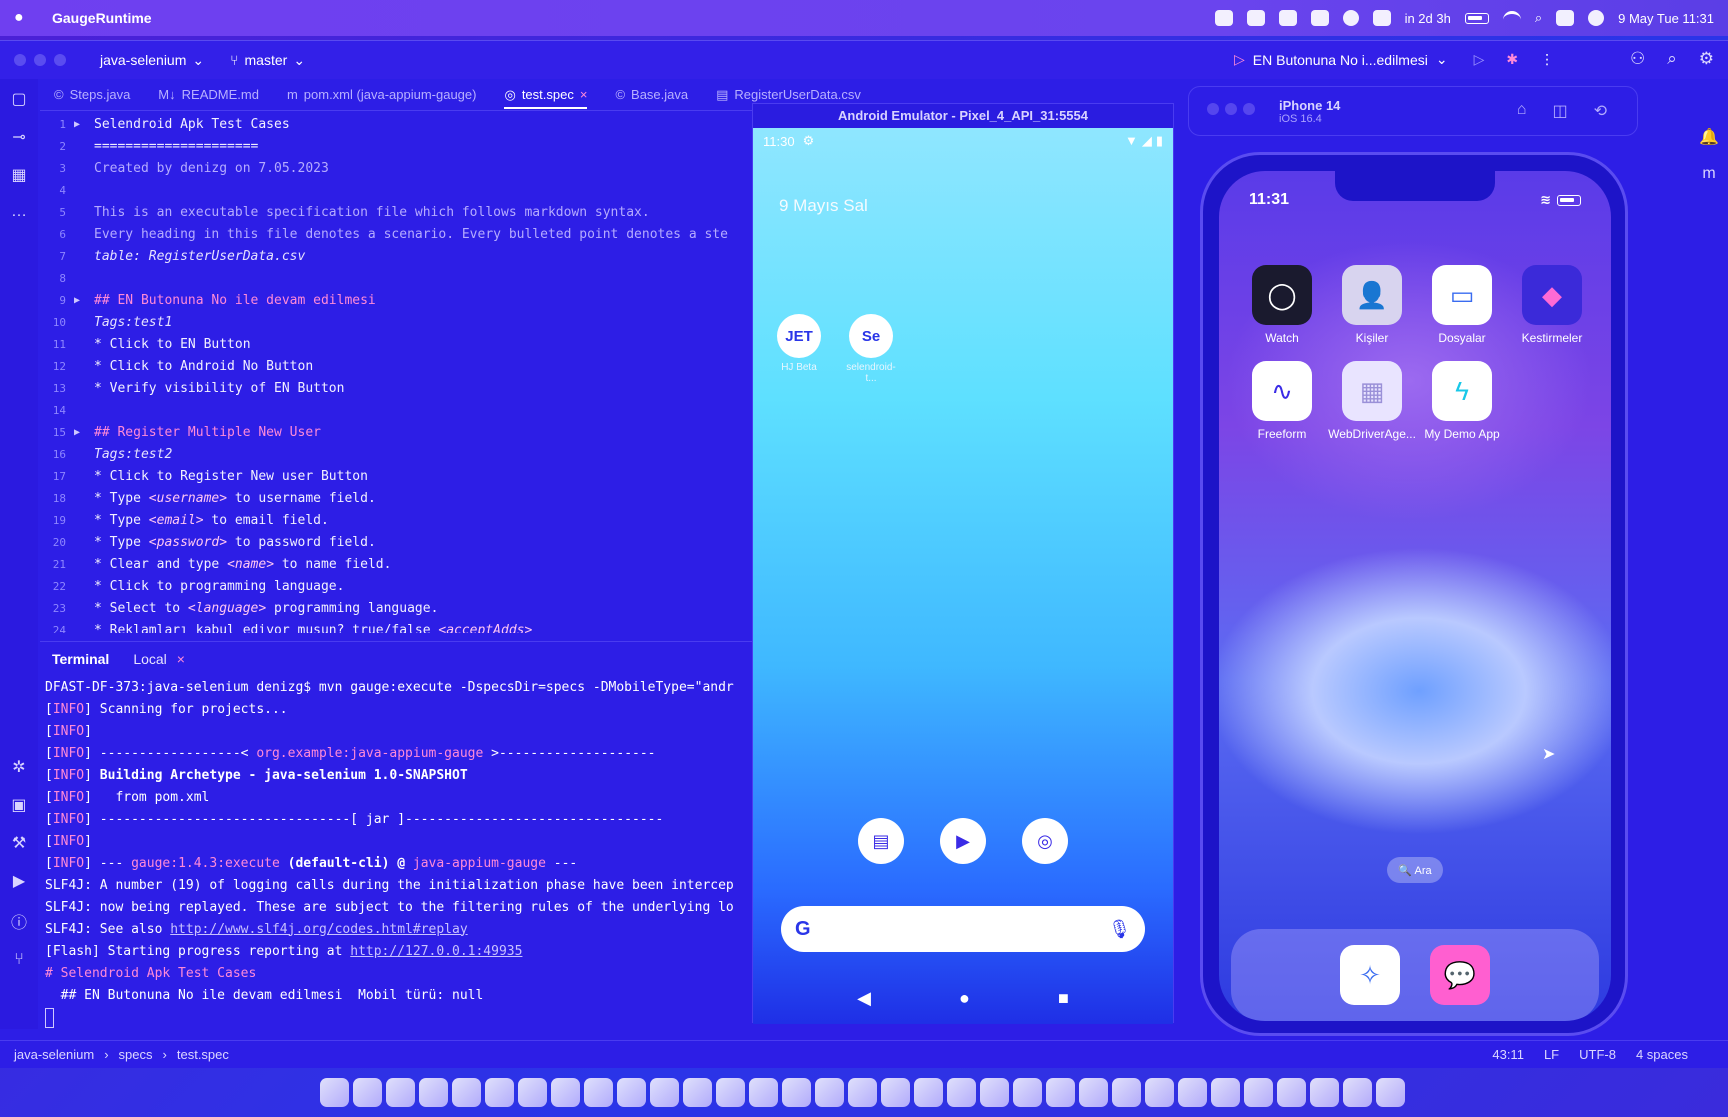 The image size is (1728, 1117). I want to click on settings-gear-icon: ⚙, so click(1706, 59).